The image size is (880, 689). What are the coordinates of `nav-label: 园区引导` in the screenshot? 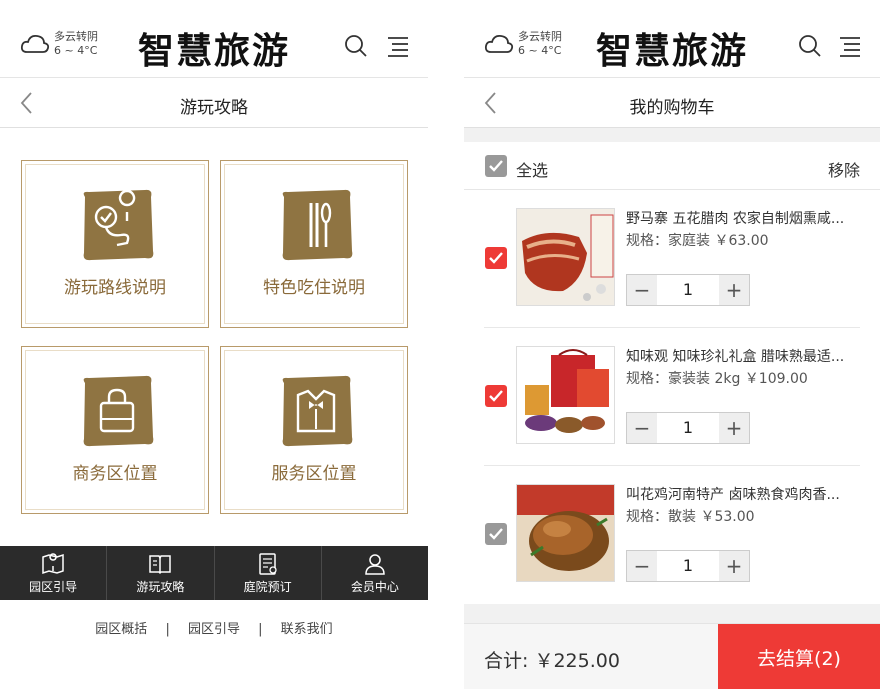 It's located at (53, 586).